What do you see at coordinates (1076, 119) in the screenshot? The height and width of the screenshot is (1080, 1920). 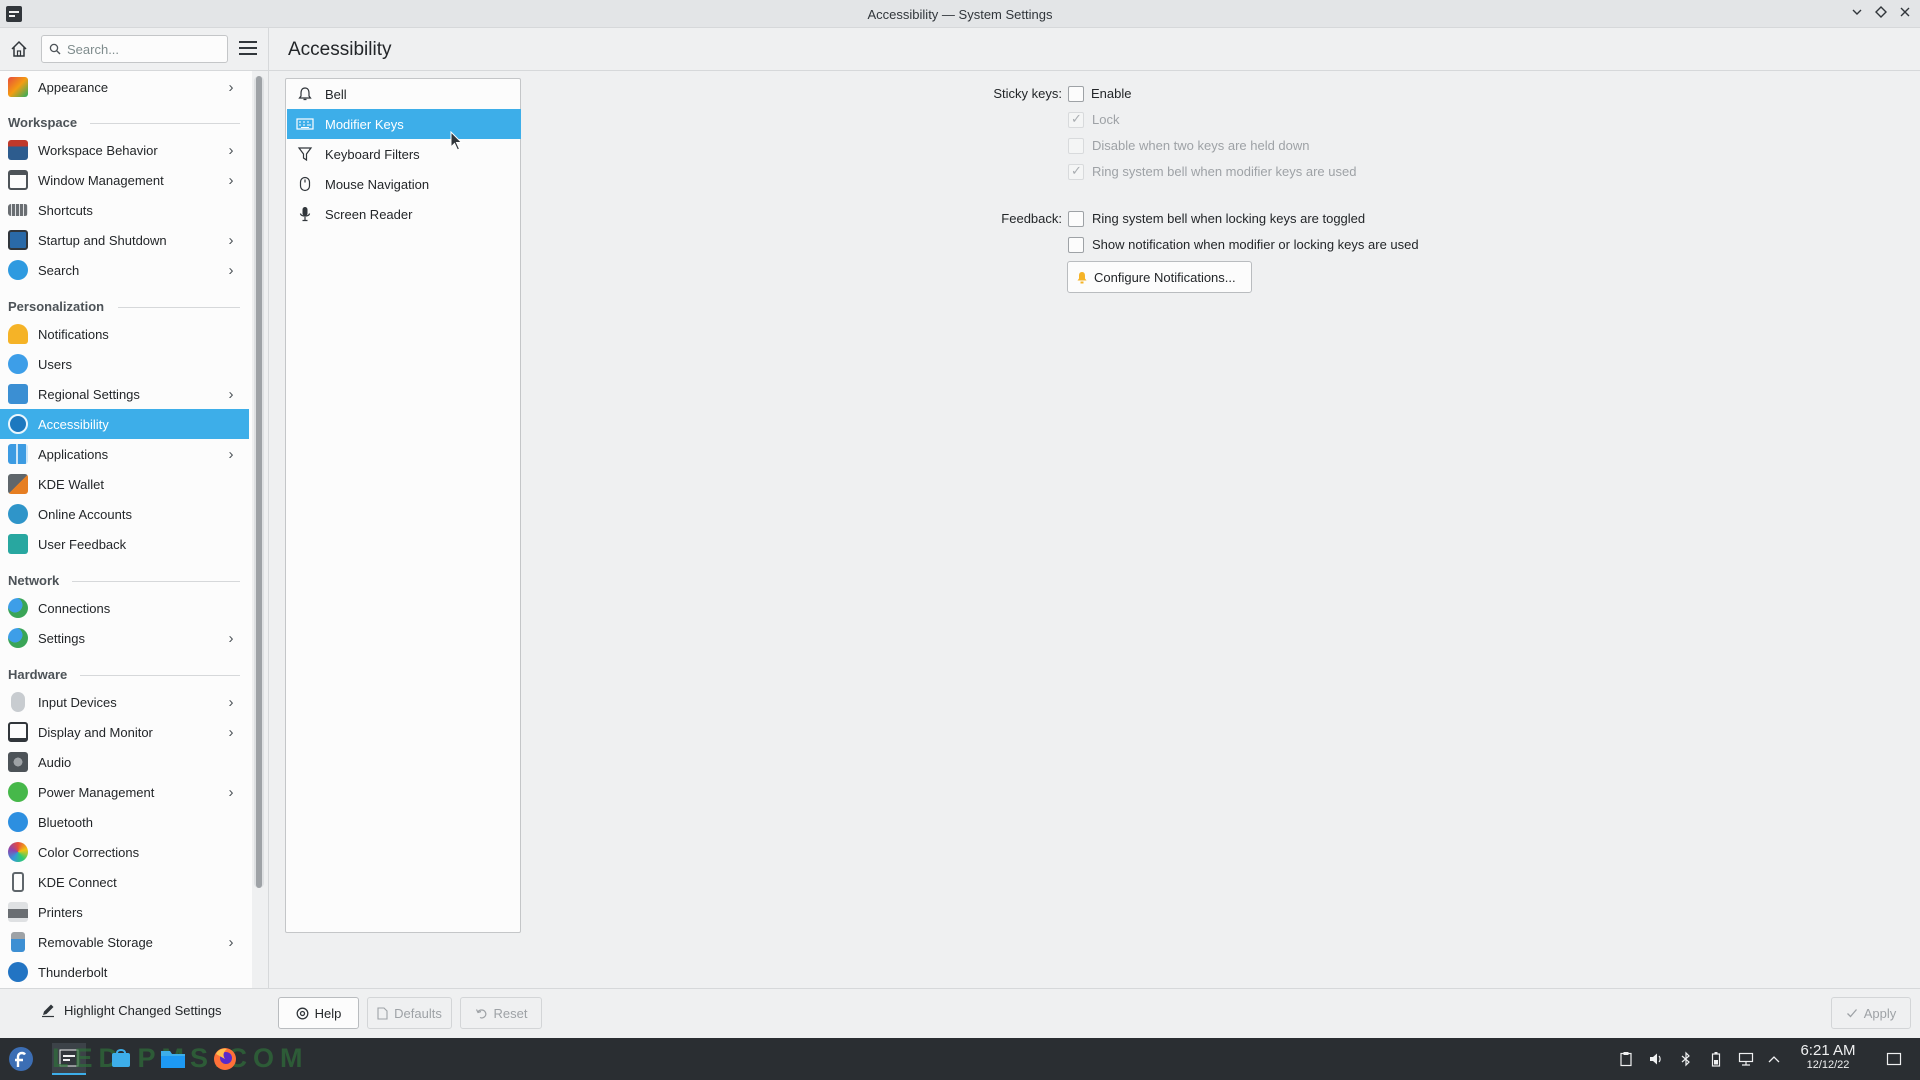 I see `lock-checkbox: ✓` at bounding box center [1076, 119].